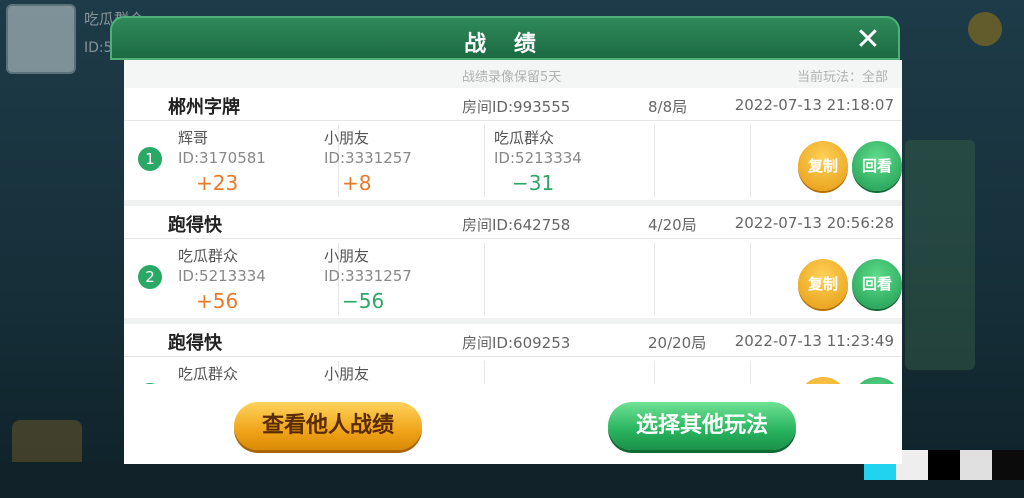 This screenshot has height=498, width=1024. I want to click on player-score: −56, so click(363, 301).